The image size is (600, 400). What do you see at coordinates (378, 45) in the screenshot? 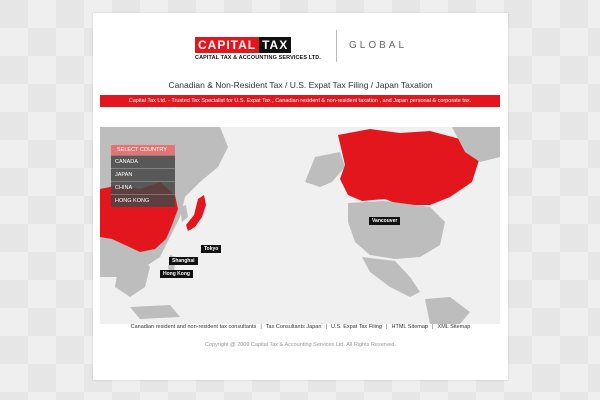
I see `logo-global: GLOBAL` at bounding box center [378, 45].